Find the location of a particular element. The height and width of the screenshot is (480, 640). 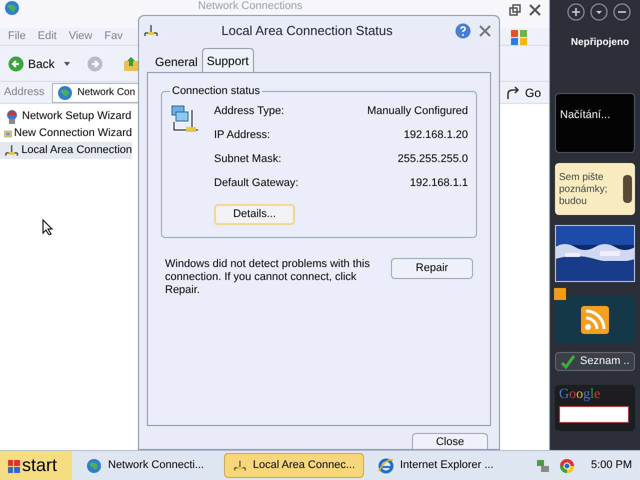

search-field is located at coordinates (594, 414).